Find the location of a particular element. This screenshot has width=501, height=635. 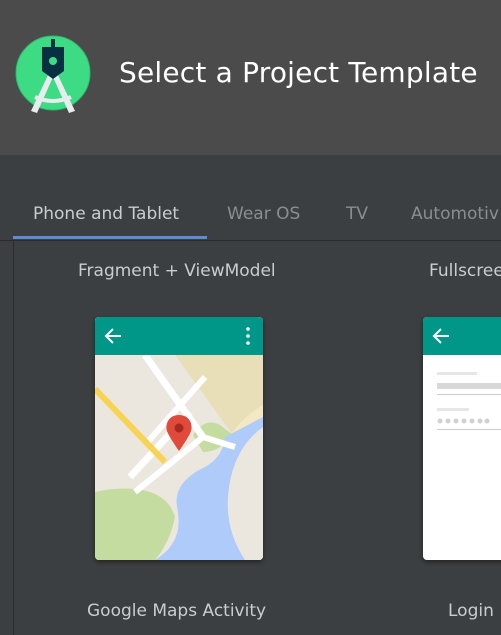

tab-phone-and-tablet: Phone and Tablet is located at coordinates (106, 214).